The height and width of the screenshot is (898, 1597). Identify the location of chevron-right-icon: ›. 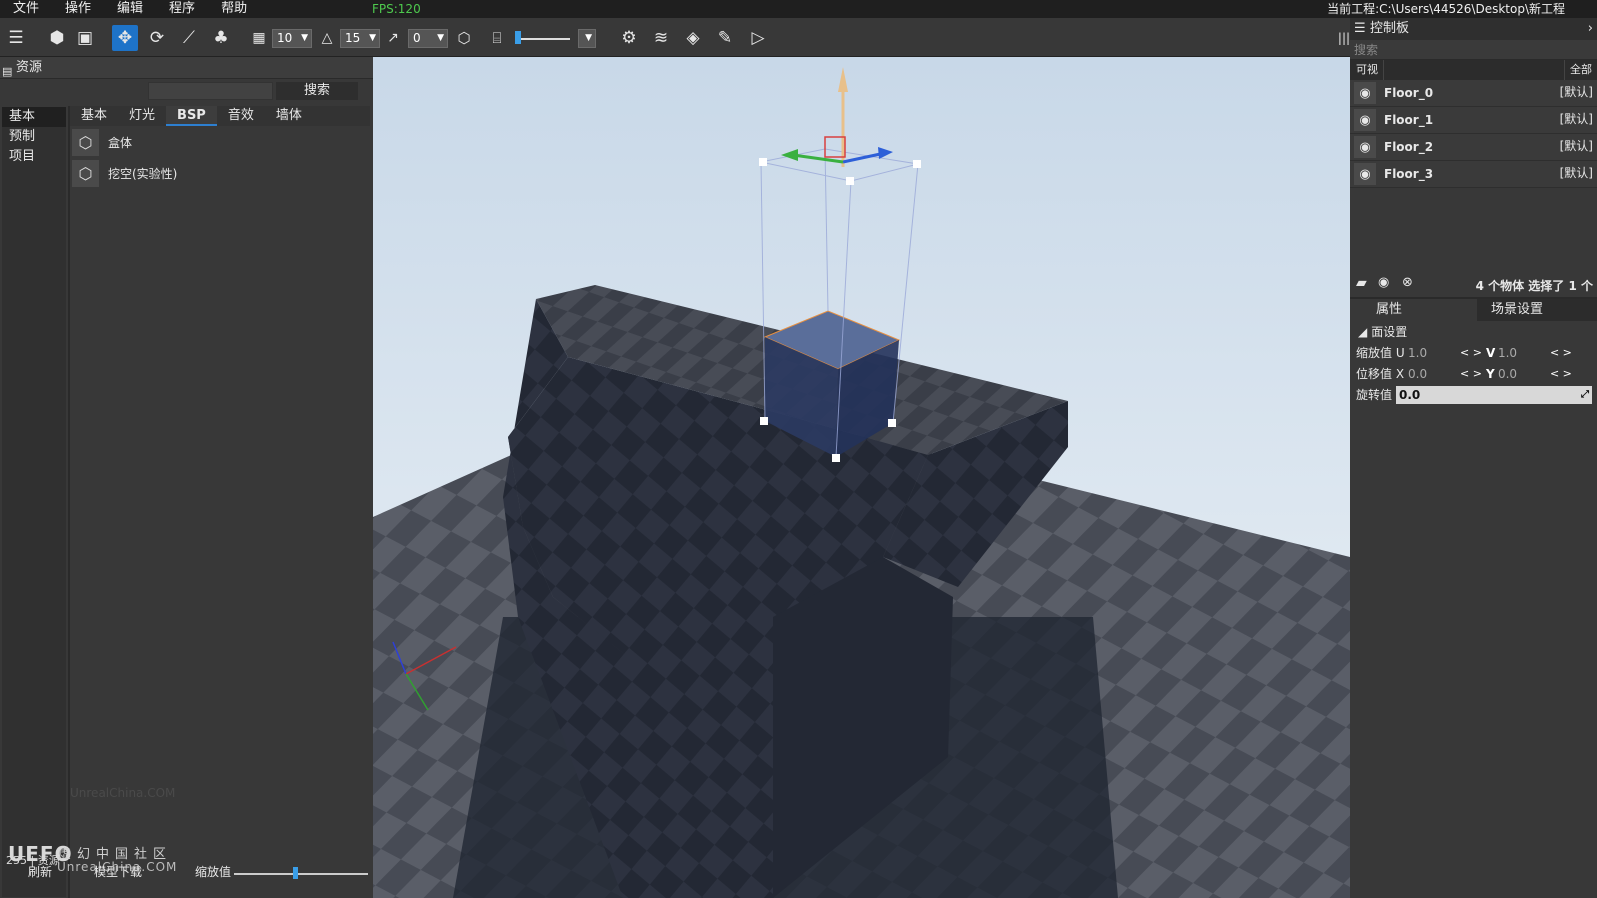
(1590, 29).